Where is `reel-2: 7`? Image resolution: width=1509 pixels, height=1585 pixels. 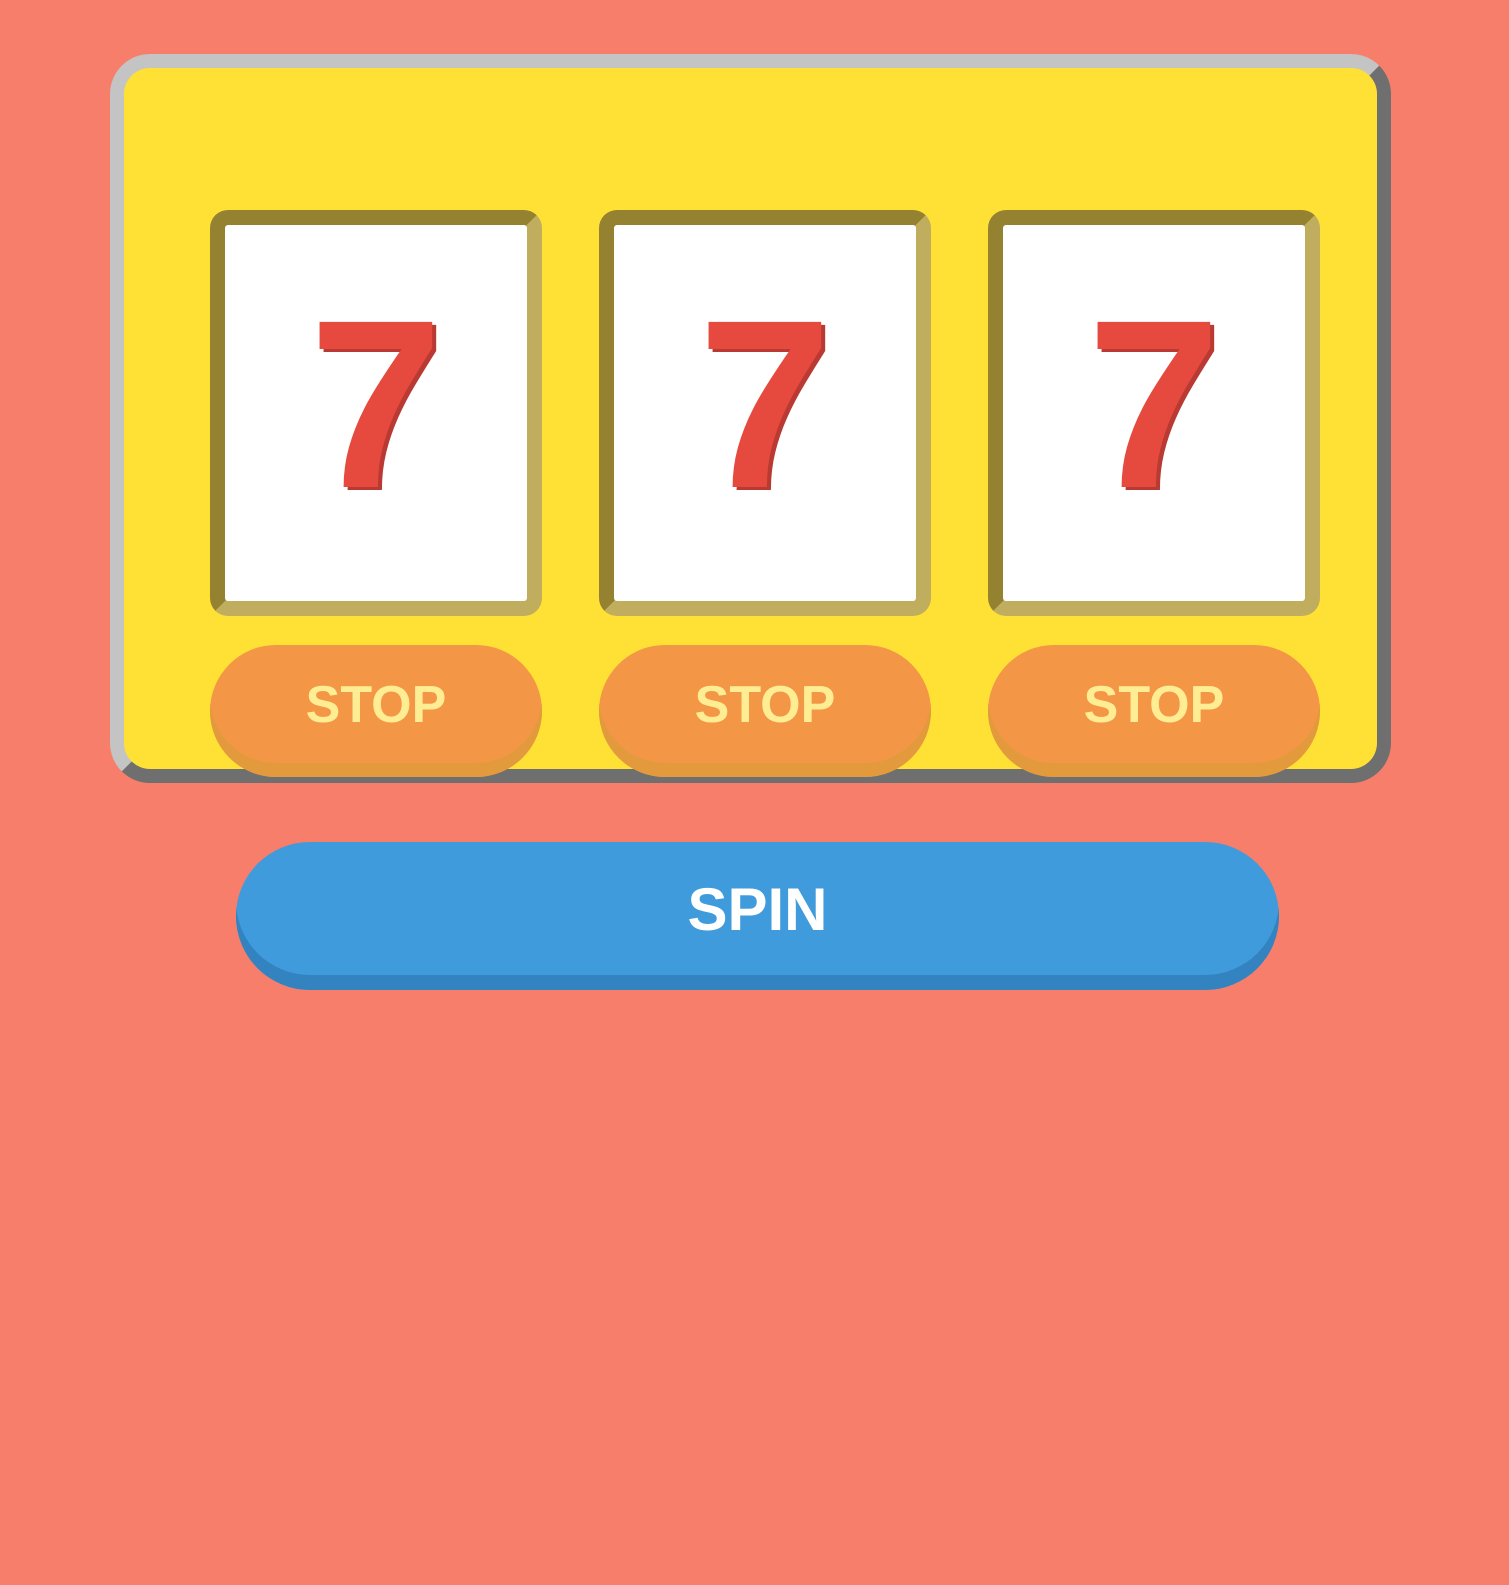 reel-2: 7 is located at coordinates (765, 413).